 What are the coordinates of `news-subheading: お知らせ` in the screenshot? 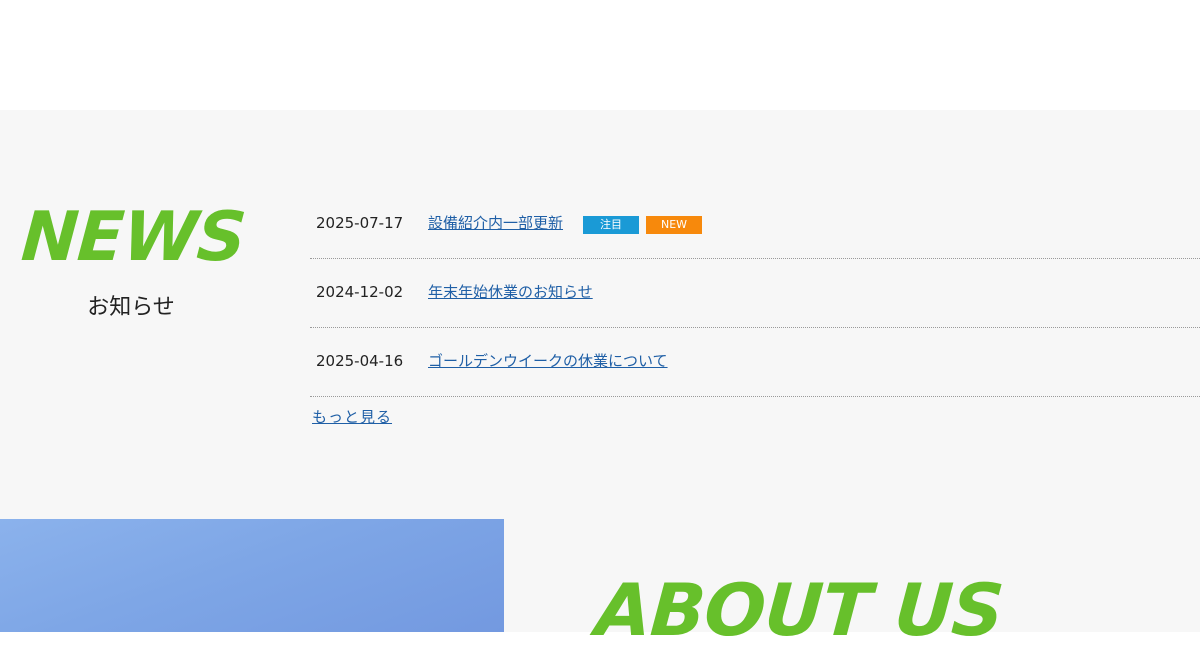 It's located at (131, 307).